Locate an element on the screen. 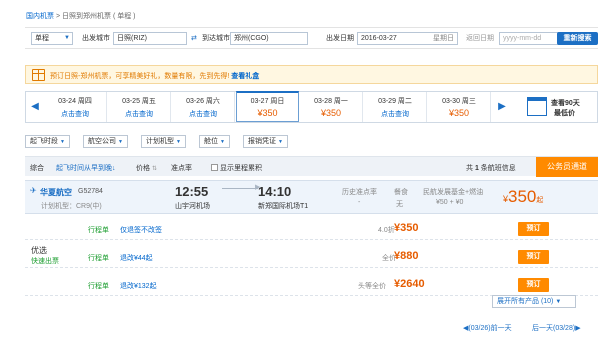  filter-airline: 航空公司 ▼ is located at coordinates (105, 141).